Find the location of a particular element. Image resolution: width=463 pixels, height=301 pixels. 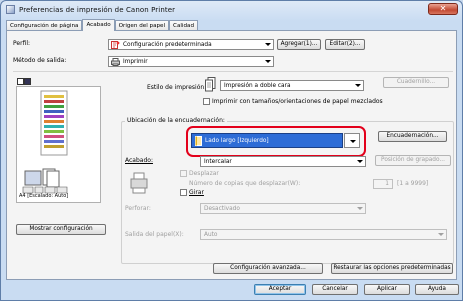

print-style-select: Impresión a doble cara is located at coordinates (292, 85).